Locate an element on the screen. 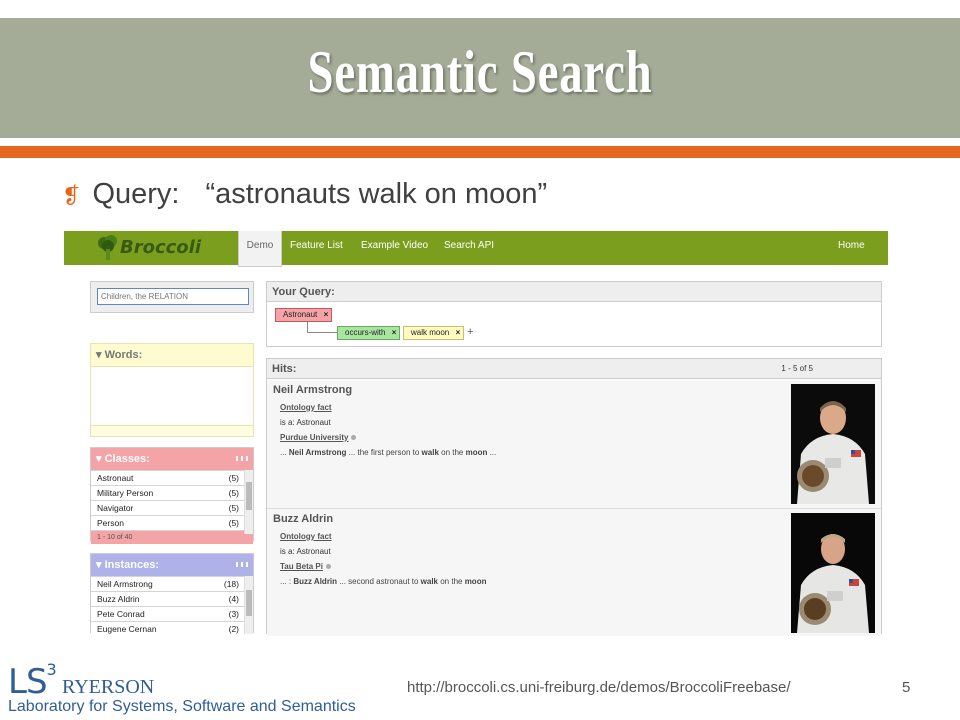 Image resolution: width=960 pixels, height=720 pixels. class-name: Navigator is located at coordinates (115, 508).